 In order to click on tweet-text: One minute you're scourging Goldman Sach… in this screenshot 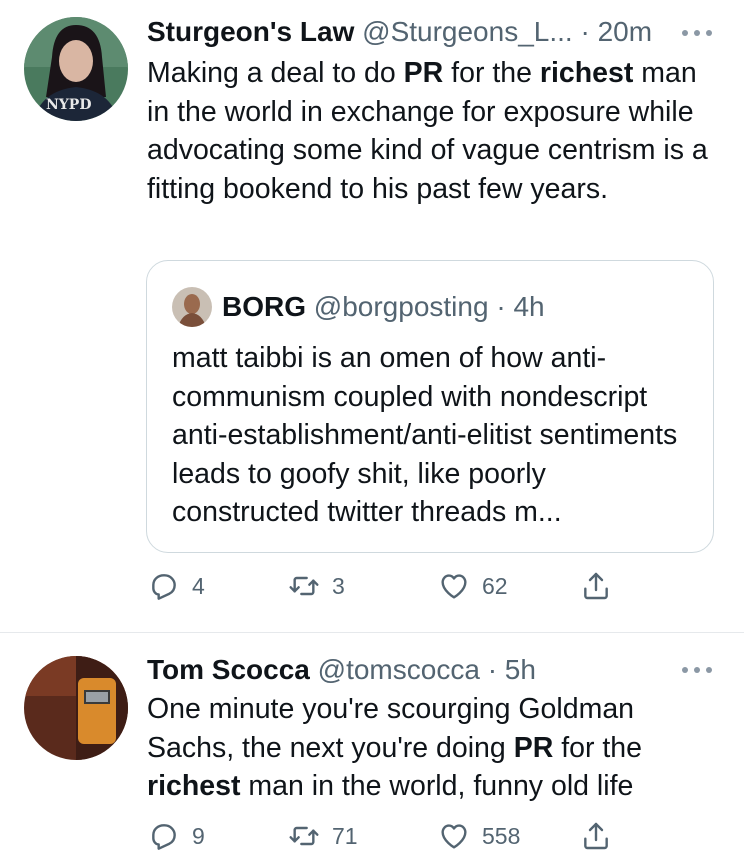, I will do `click(434, 748)`.